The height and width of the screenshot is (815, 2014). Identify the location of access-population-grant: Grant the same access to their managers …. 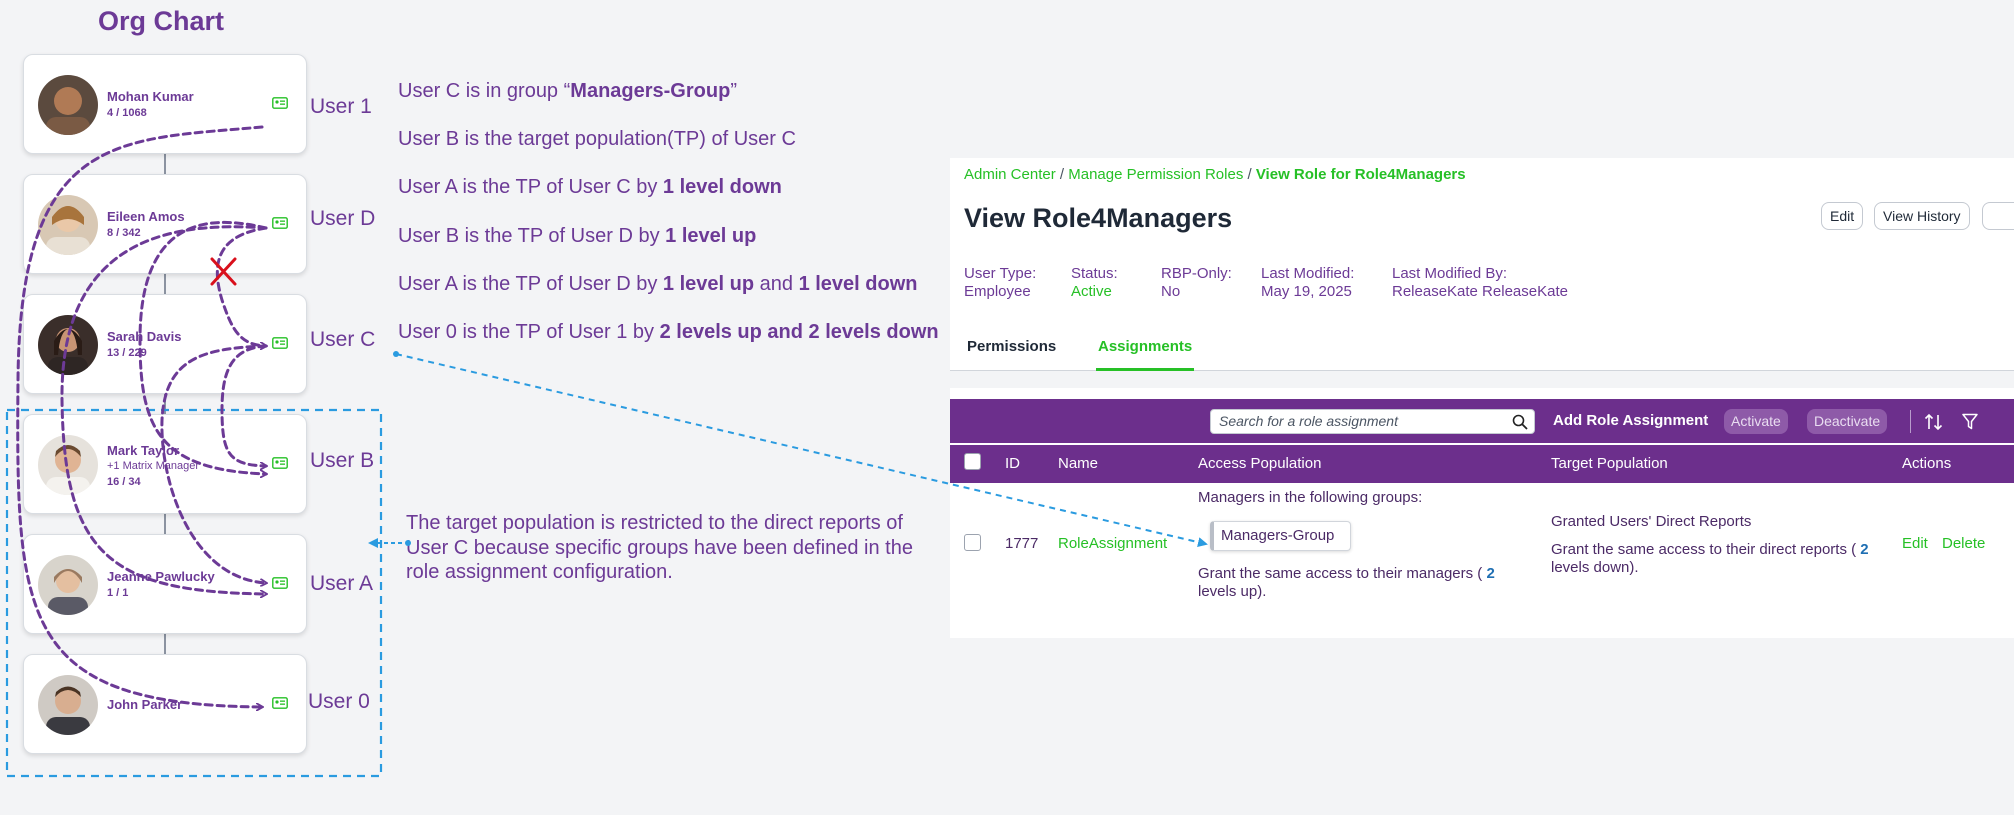
(1346, 583).